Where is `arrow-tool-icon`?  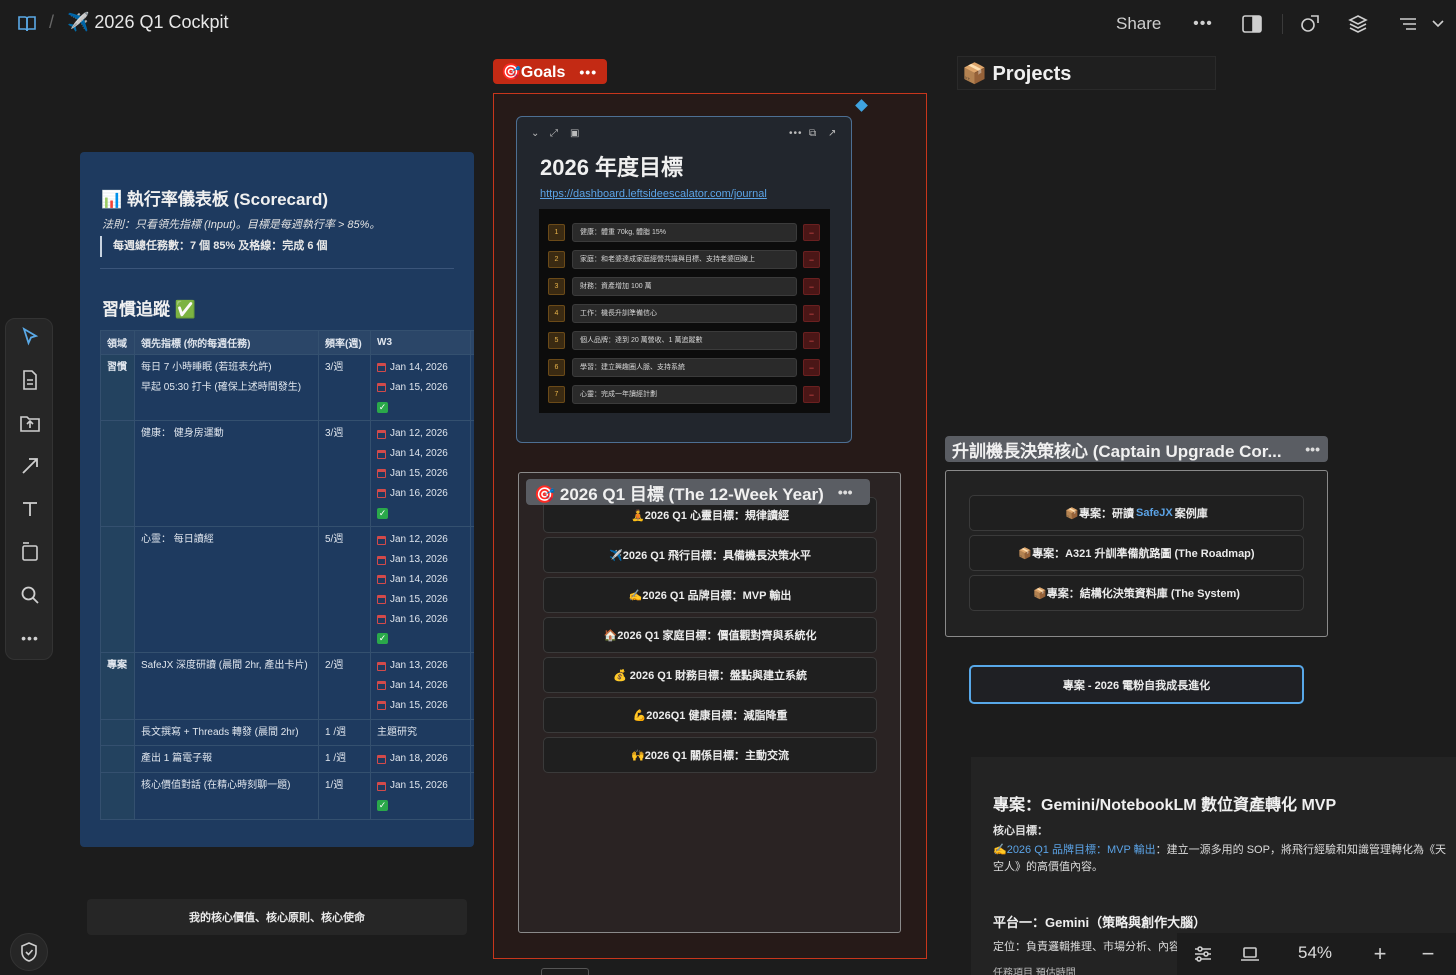 arrow-tool-icon is located at coordinates (30, 466).